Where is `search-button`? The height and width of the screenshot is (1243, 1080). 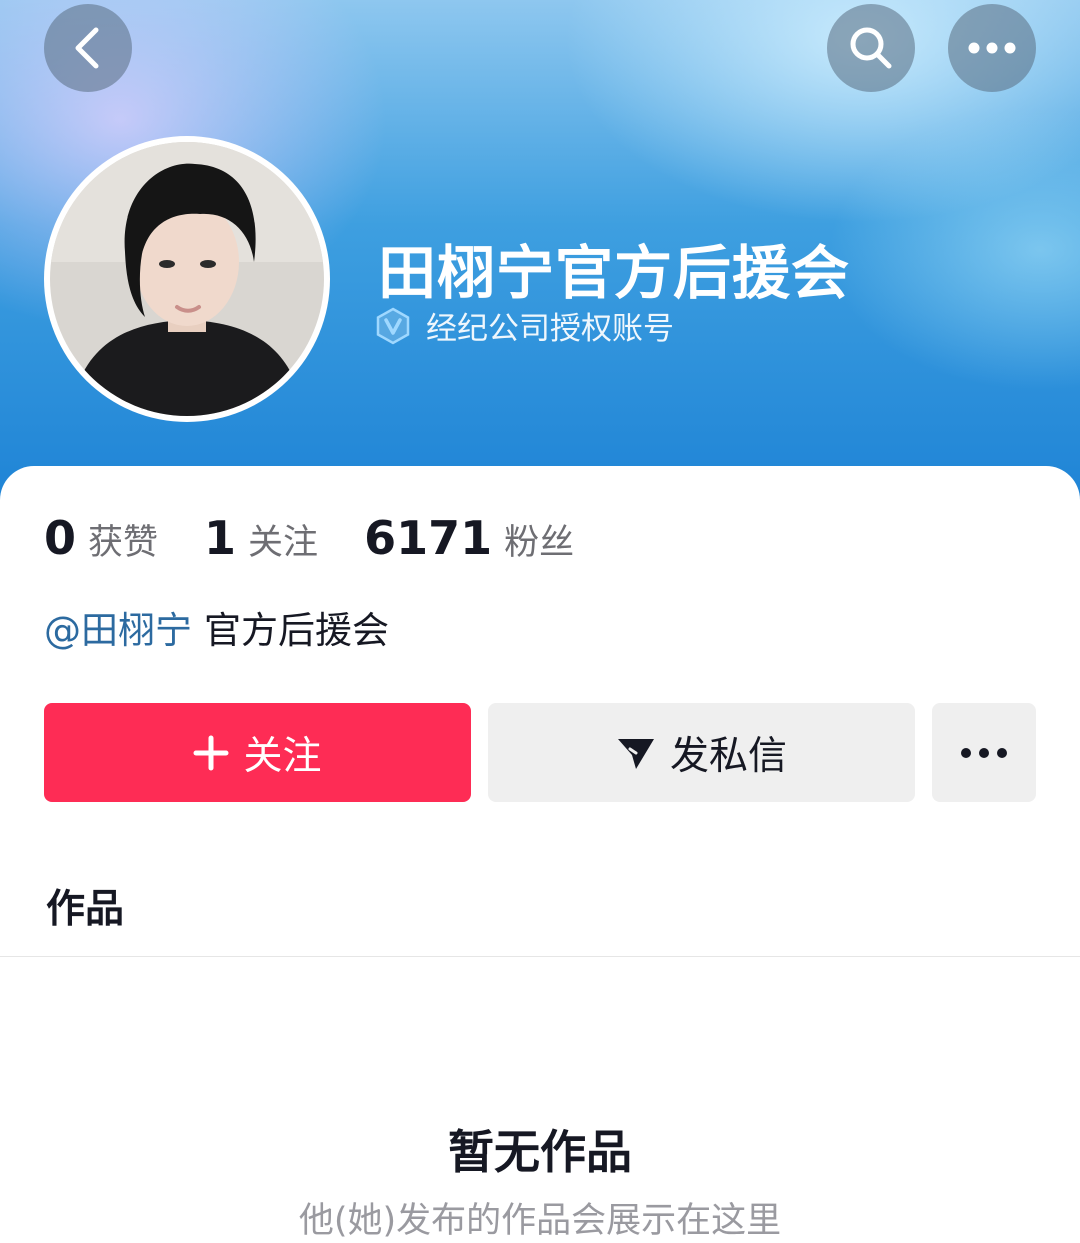 search-button is located at coordinates (871, 48).